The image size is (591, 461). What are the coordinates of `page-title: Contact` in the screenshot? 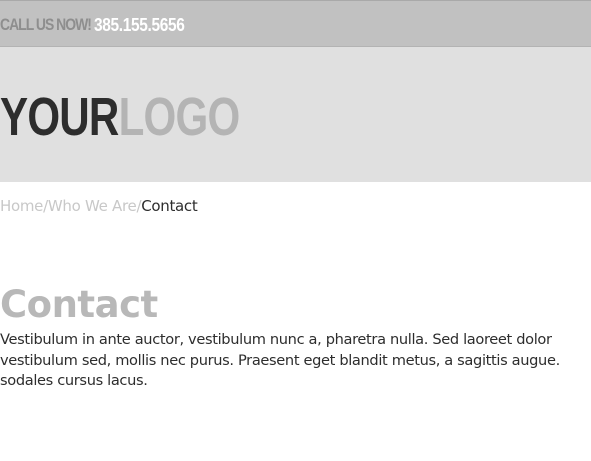 It's located at (79, 304).